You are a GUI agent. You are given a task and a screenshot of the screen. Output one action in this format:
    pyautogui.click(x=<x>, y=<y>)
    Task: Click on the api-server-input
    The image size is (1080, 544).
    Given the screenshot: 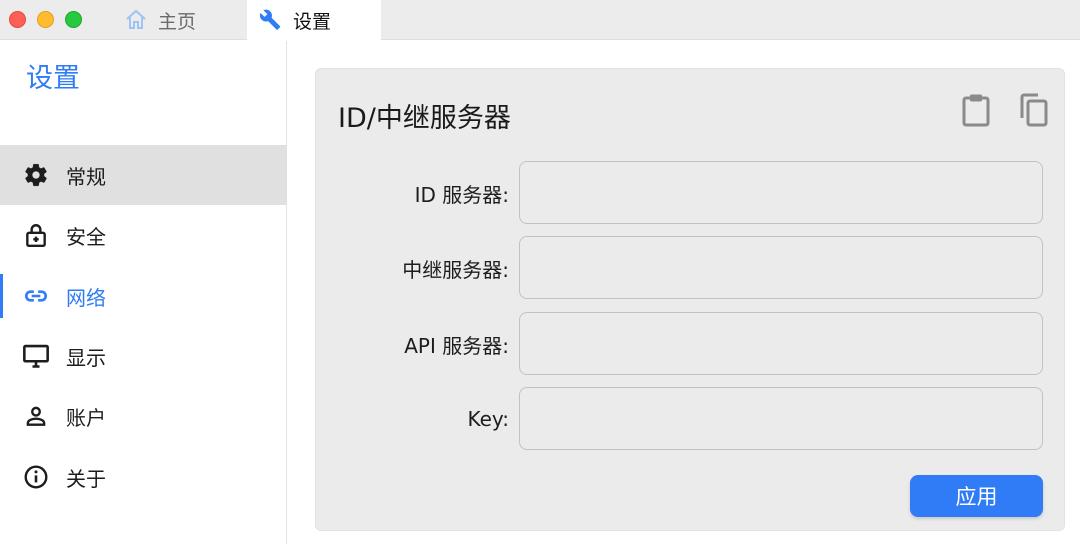 What is the action you would take?
    pyautogui.click(x=781, y=343)
    